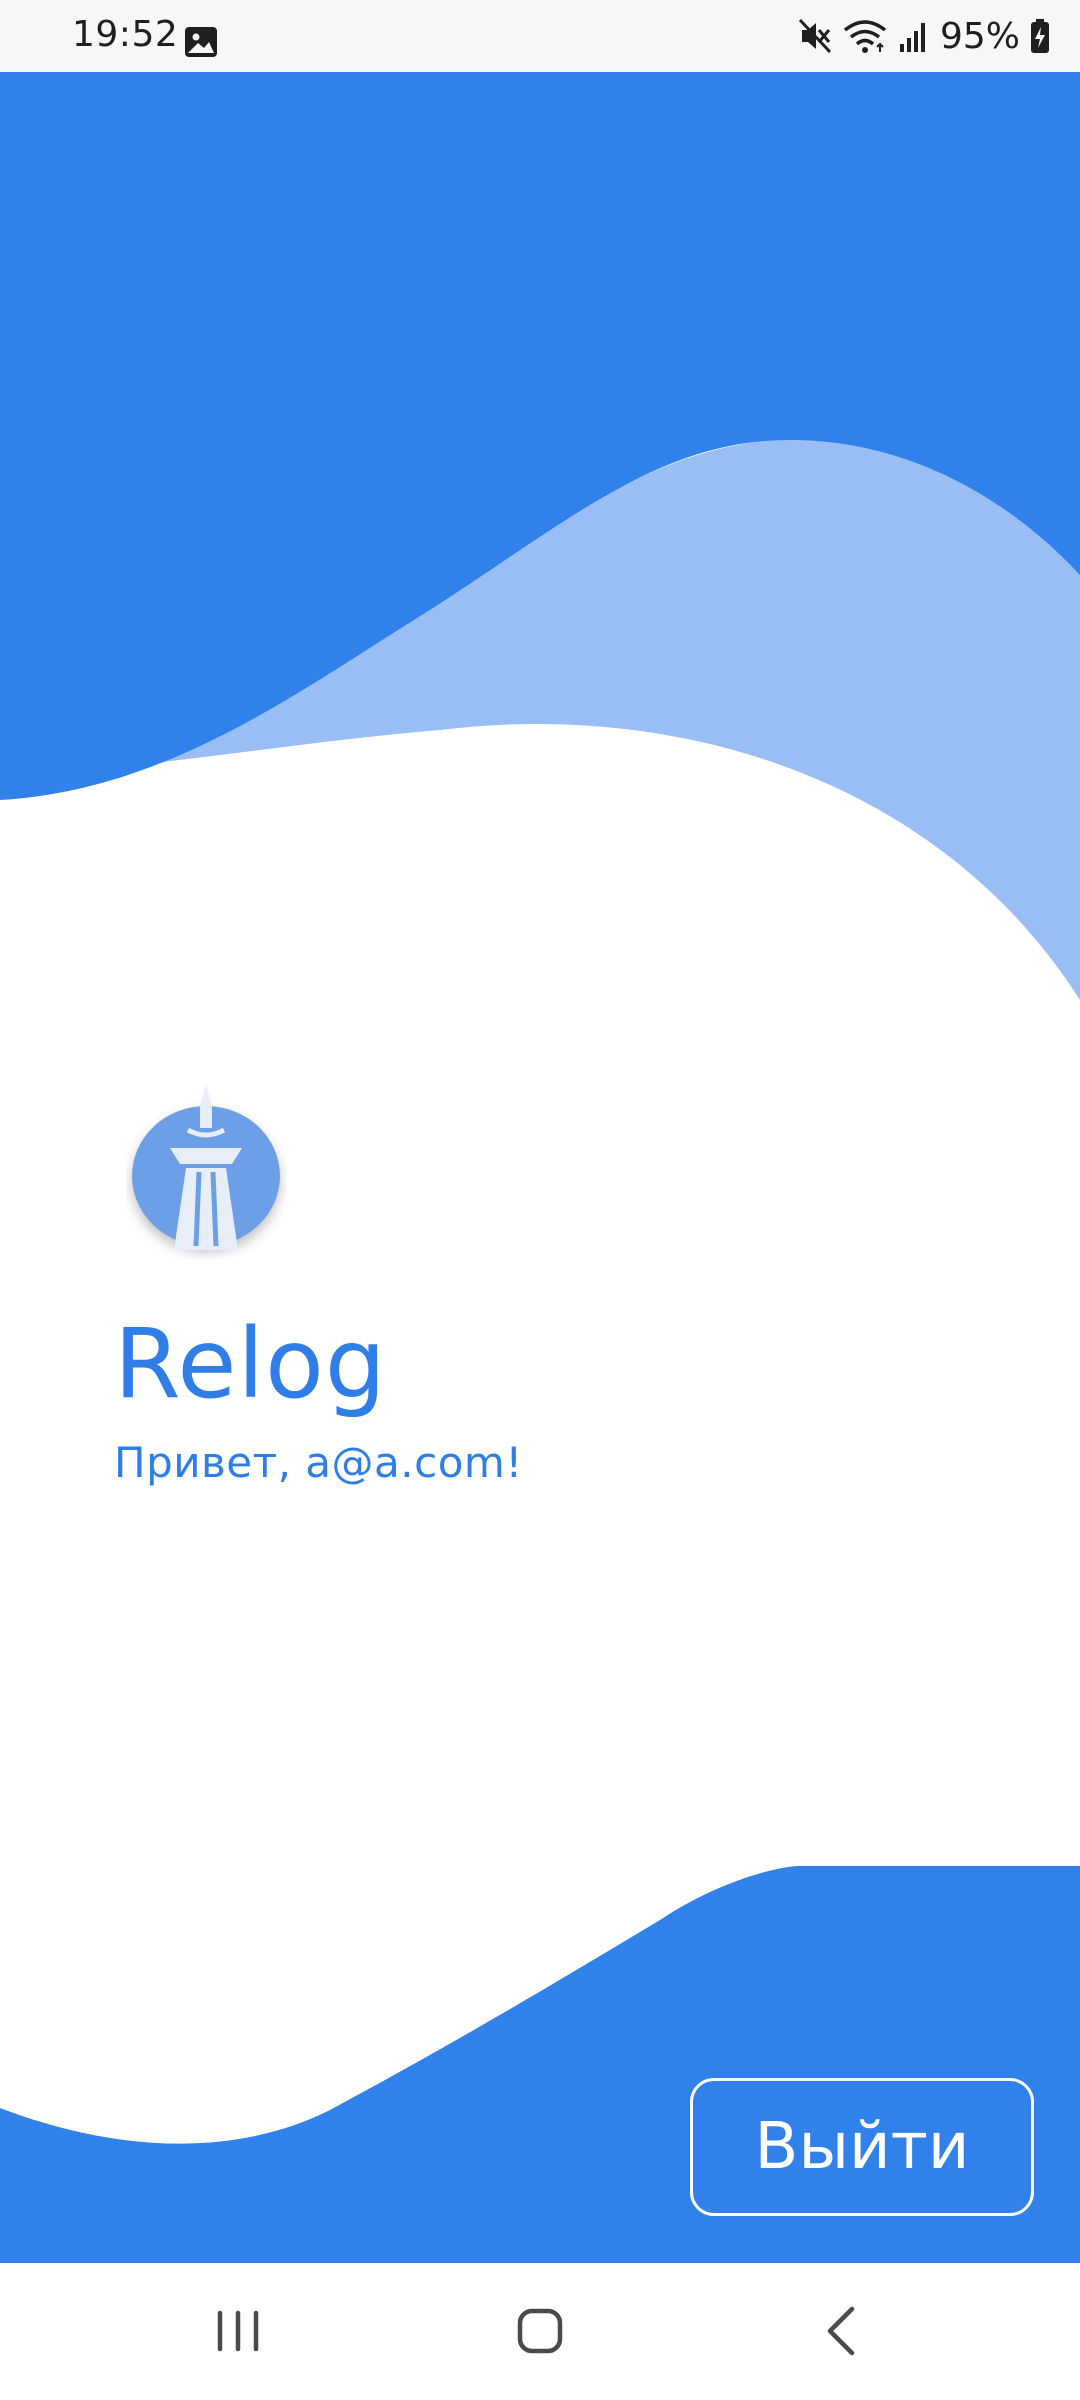 The image size is (1080, 2400). Describe the element at coordinates (912, 37) in the screenshot. I see `signal-icon` at that location.